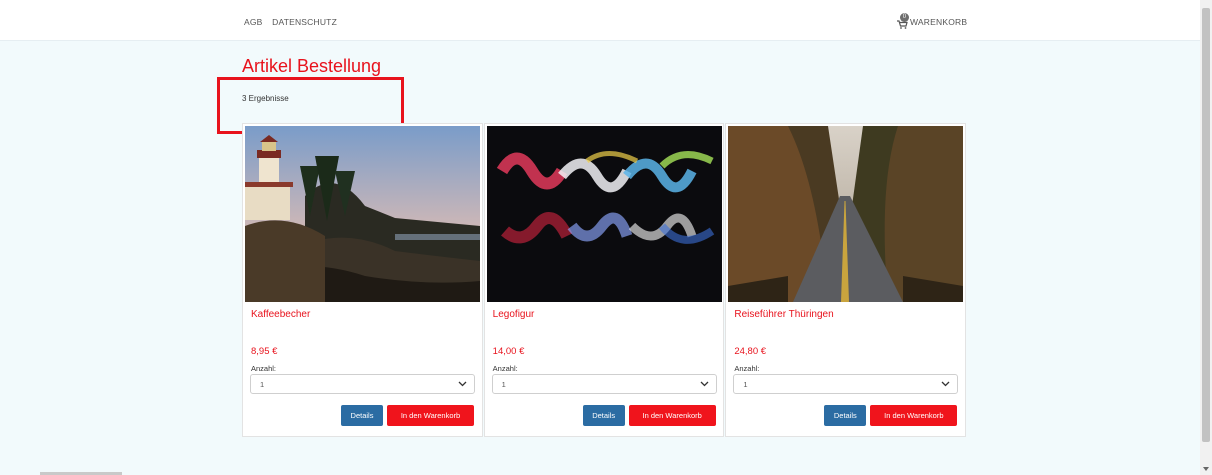 The height and width of the screenshot is (475, 1212). What do you see at coordinates (903, 21) in the screenshot?
I see `cart-icon: 0` at bounding box center [903, 21].